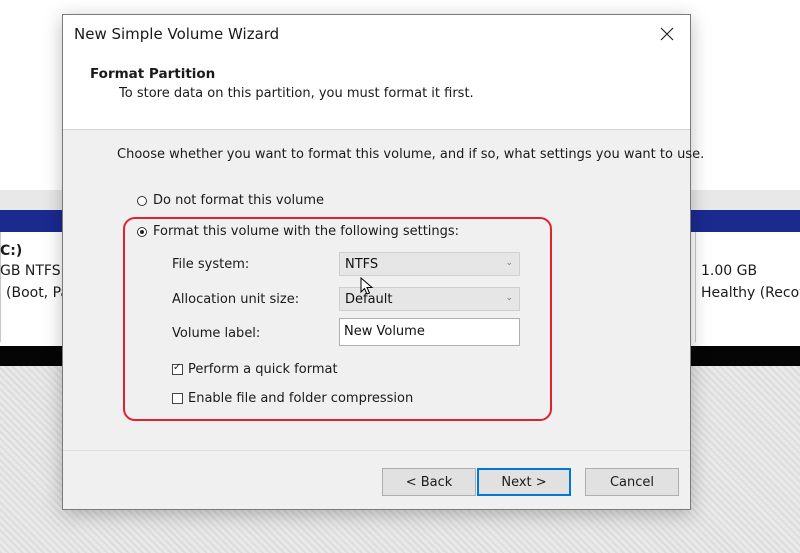 The height and width of the screenshot is (553, 800). Describe the element at coordinates (153, 74) in the screenshot. I see `page-title: Format Partition` at that location.